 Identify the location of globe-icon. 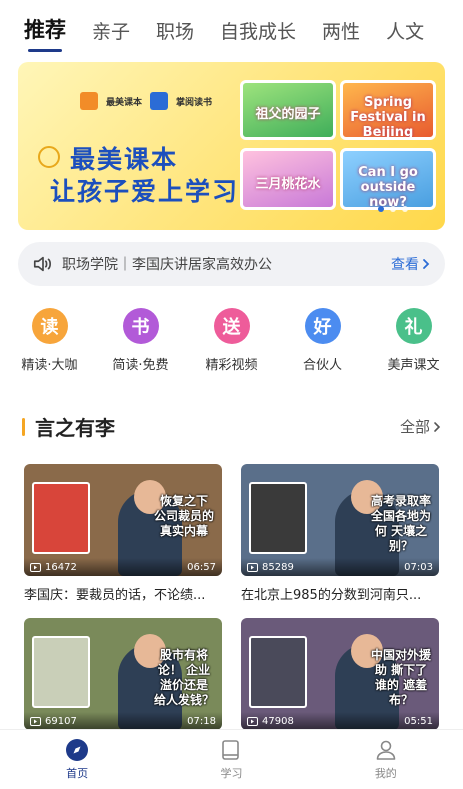
(49, 157).